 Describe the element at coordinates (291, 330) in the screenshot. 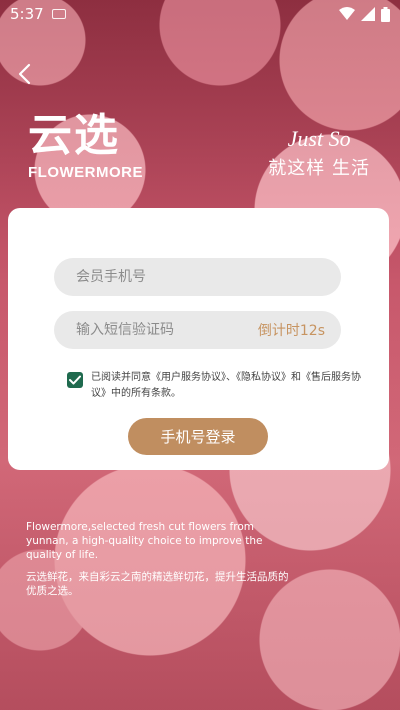

I see `resend-countdown: 倒计时12s` at that location.